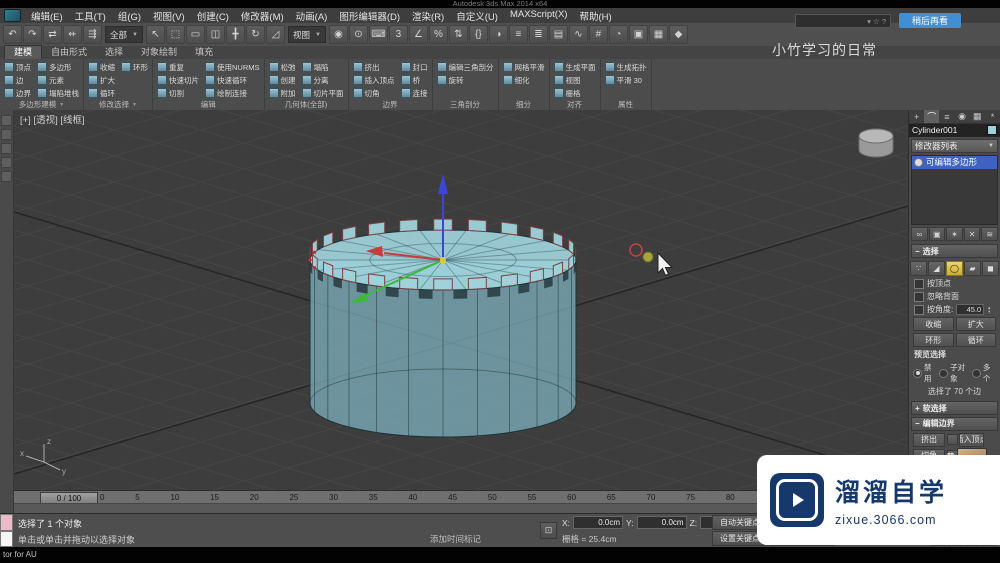  What do you see at coordinates (124, 34) in the screenshot?
I see `selection-filter-dropdown: 全部 ▼` at bounding box center [124, 34].